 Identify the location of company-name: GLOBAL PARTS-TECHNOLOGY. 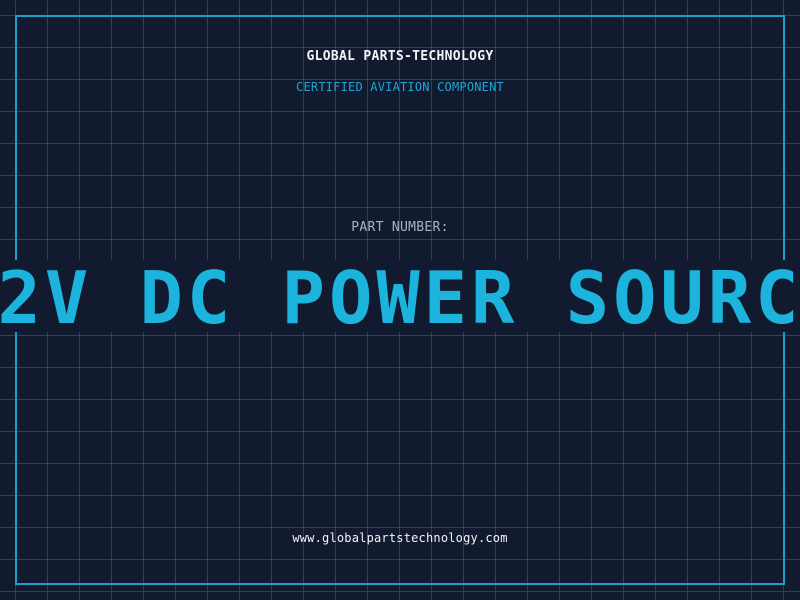
(400, 56).